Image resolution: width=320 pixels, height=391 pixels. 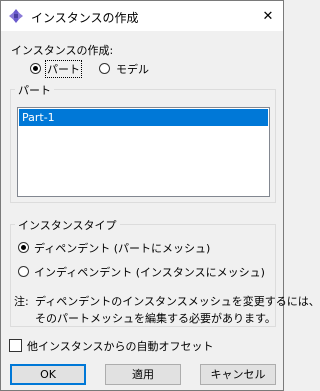 I want to click on note-line-1: ディペンデントのインスタンスメッシュを変更するには、, so click(x=177, y=301).